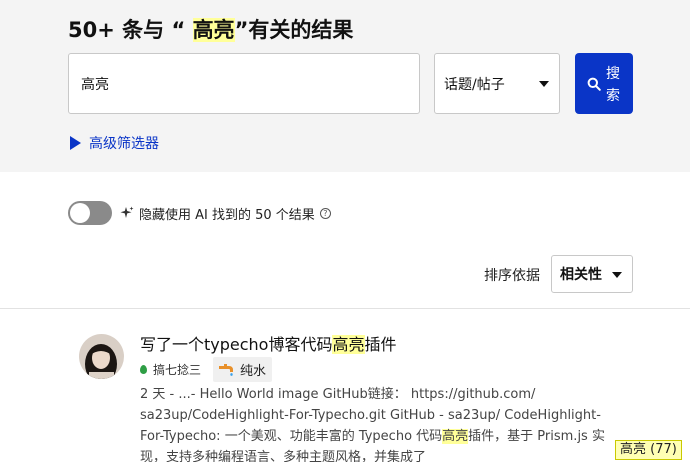 Image resolution: width=690 pixels, height=462 pixels. What do you see at coordinates (206, 369) in the screenshot?
I see `result-meta: 搞七捻三 纯水` at bounding box center [206, 369].